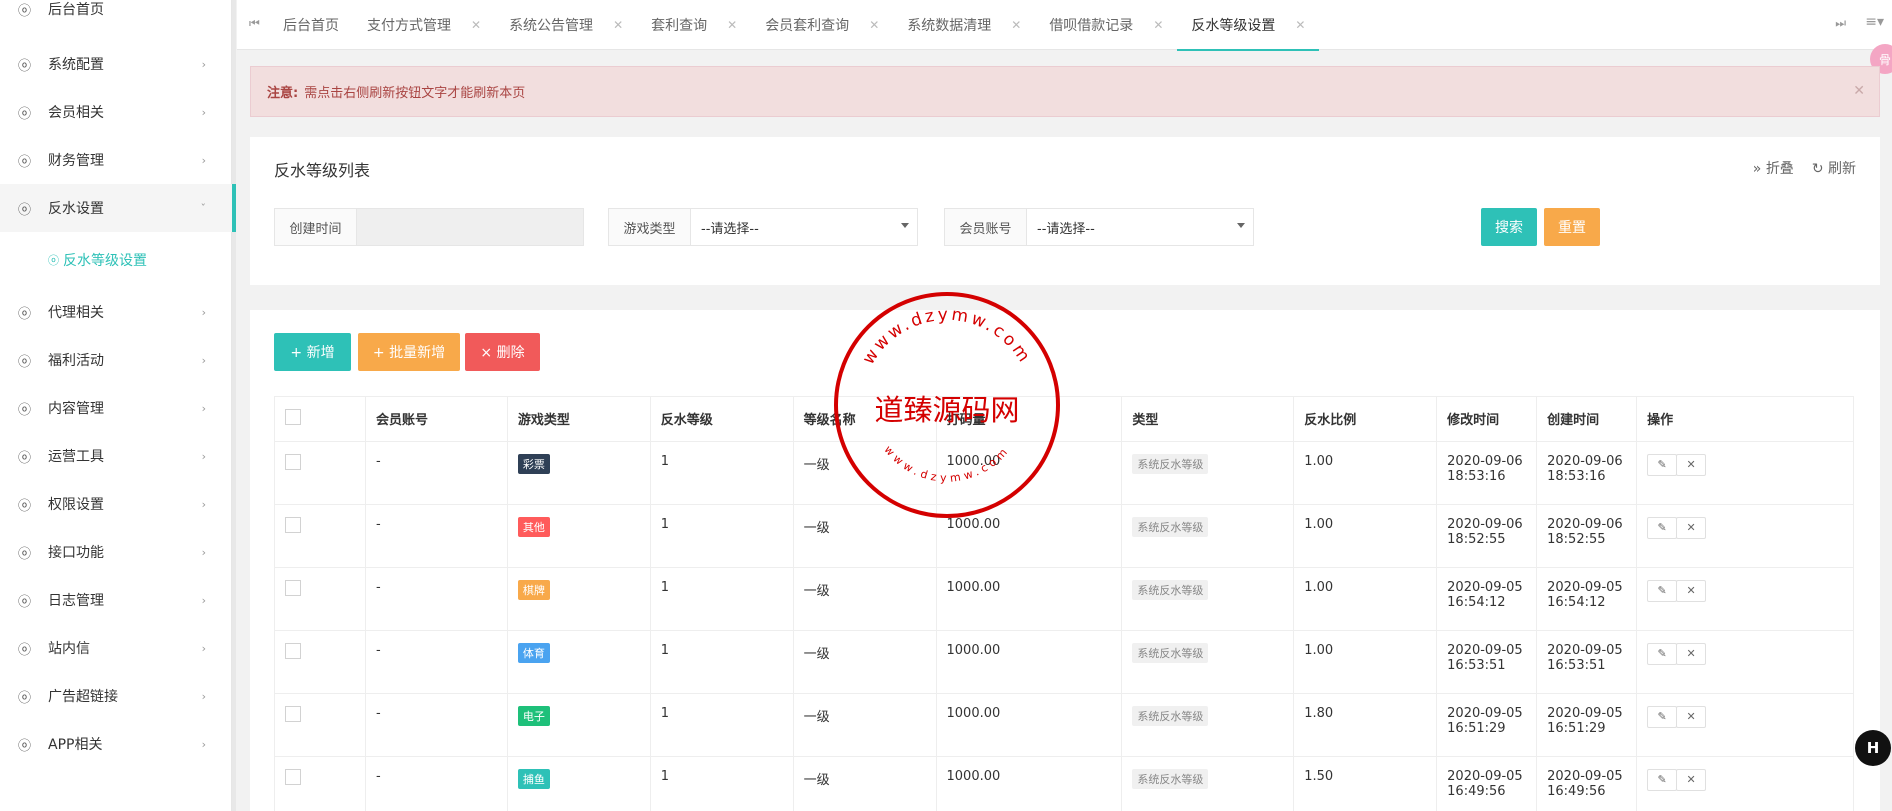 Image resolution: width=1892 pixels, height=811 pixels. I want to click on tab: 系统数据清理 ✕, so click(964, 25).